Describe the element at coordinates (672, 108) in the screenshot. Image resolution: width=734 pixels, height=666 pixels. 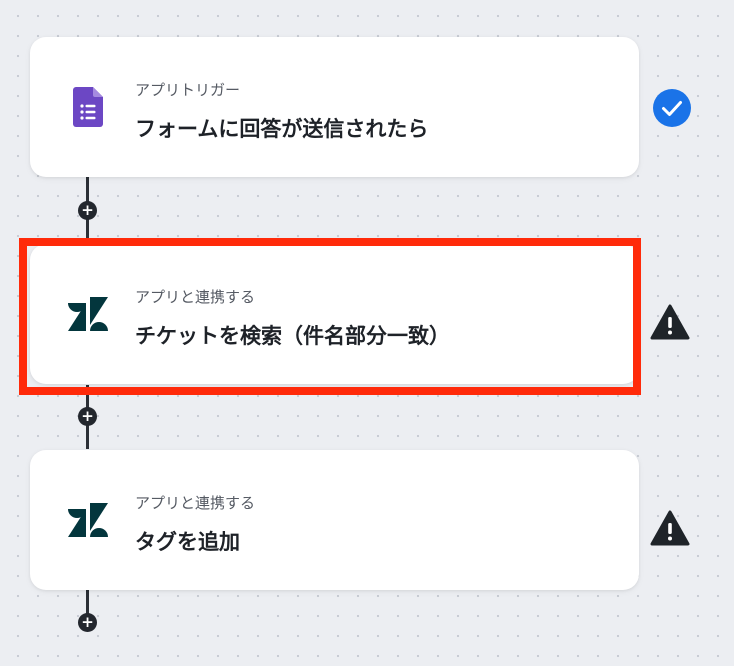
I see `check-icon` at that location.